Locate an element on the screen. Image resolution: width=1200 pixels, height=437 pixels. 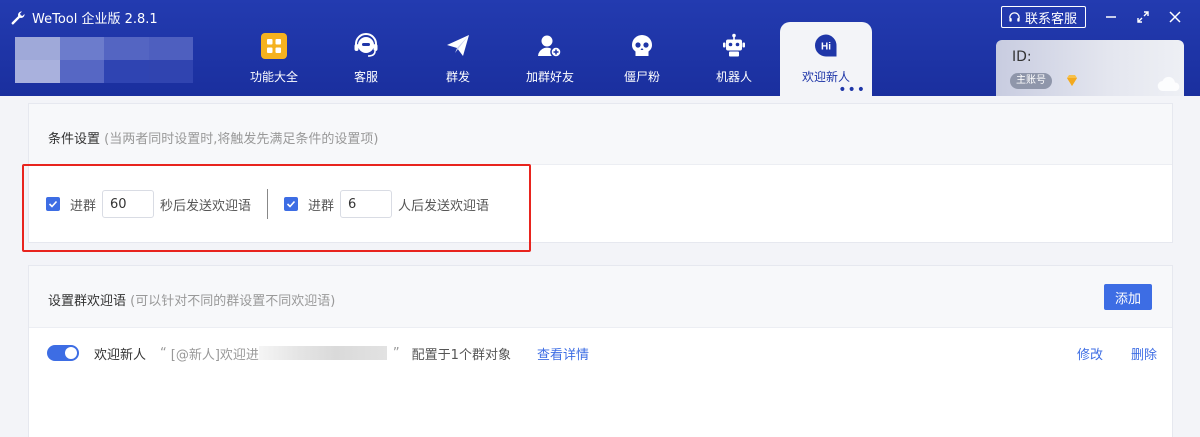
nav-item-label: 客服 is located at coordinates (365, 77).